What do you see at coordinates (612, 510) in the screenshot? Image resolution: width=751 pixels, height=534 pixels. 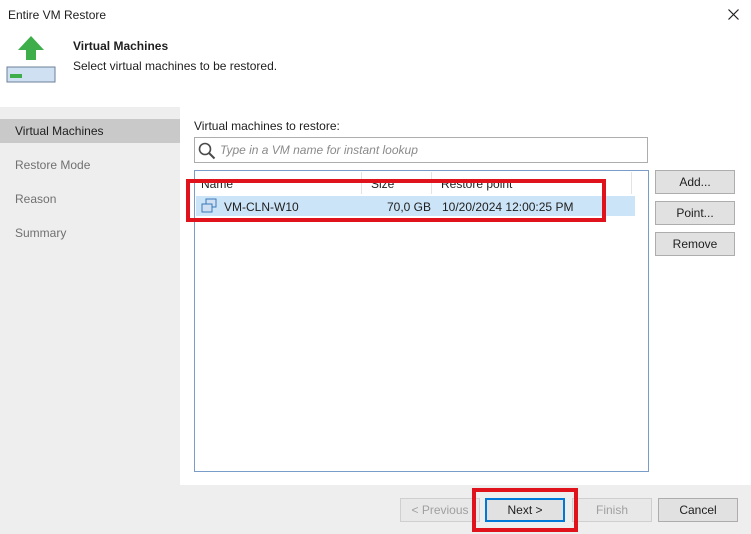 I see `finish-button: Finish` at bounding box center [612, 510].